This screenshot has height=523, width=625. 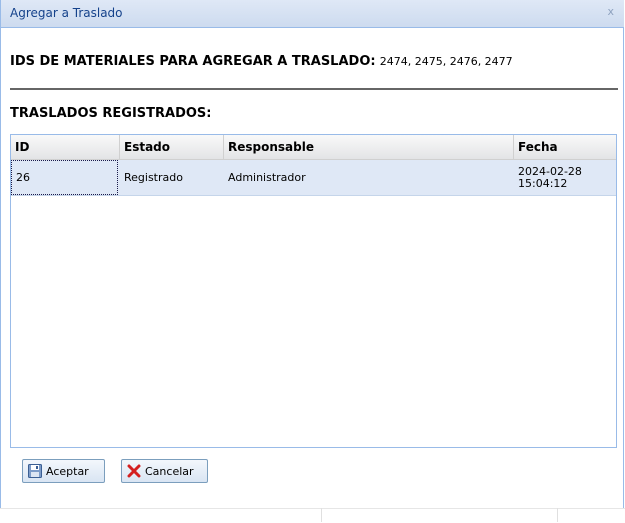 What do you see at coordinates (172, 147) in the screenshot?
I see `column-header-estado: Estado` at bounding box center [172, 147].